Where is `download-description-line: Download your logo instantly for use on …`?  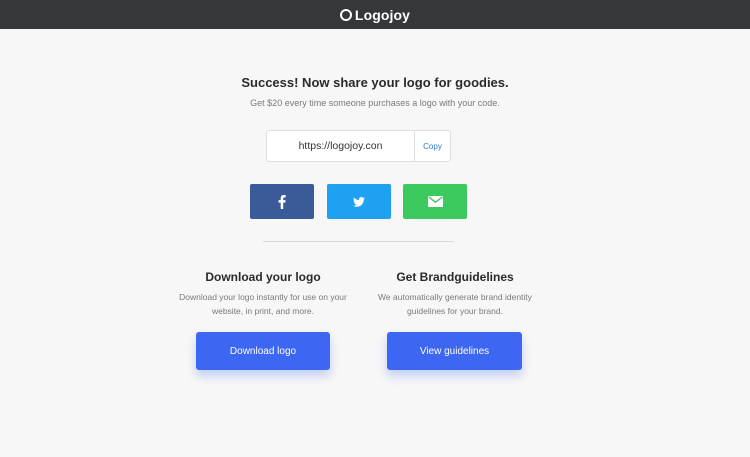
download-description-line: Download your logo instantly for use on … is located at coordinates (263, 297).